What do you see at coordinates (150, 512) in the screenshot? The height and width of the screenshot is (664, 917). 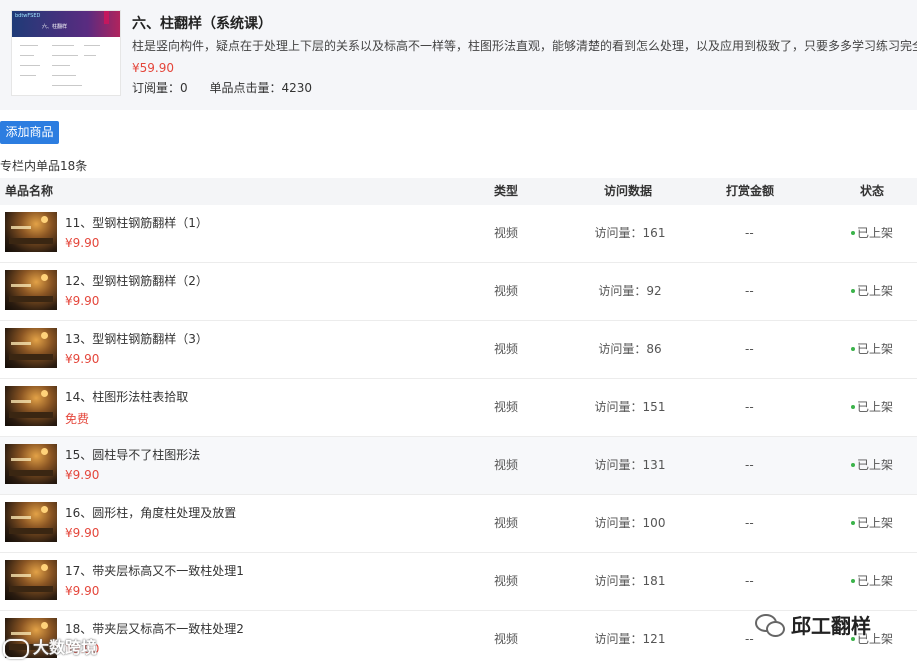 I see `product-name: 16、圆形柱，角度柱处理及放置` at bounding box center [150, 512].